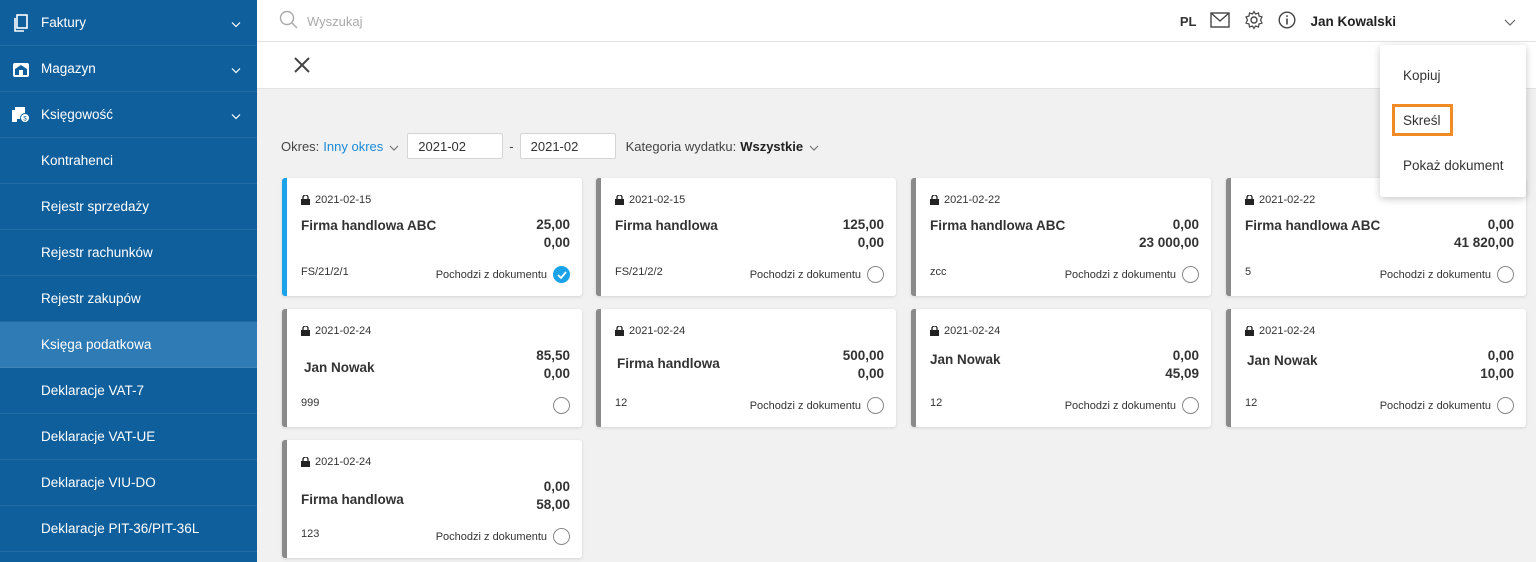  Describe the element at coordinates (681, 146) in the screenshot. I see `category-label: Kategoria wydatku:` at that location.